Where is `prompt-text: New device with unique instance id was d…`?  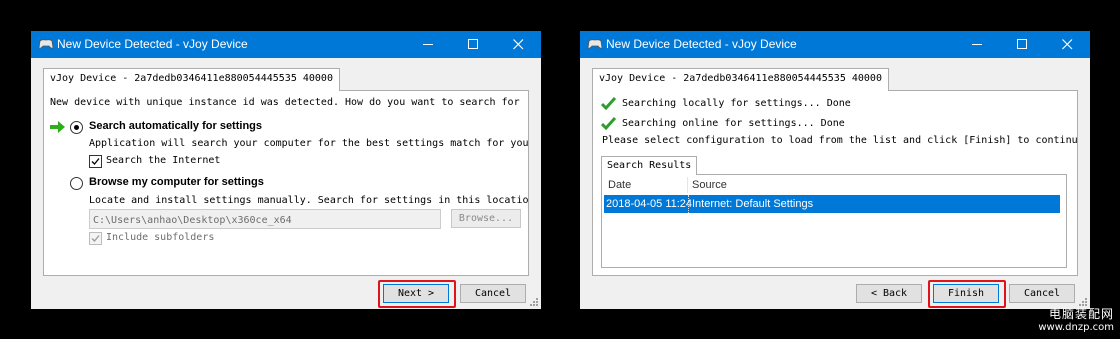 prompt-text: New device with unique instance id was d… is located at coordinates (285, 102).